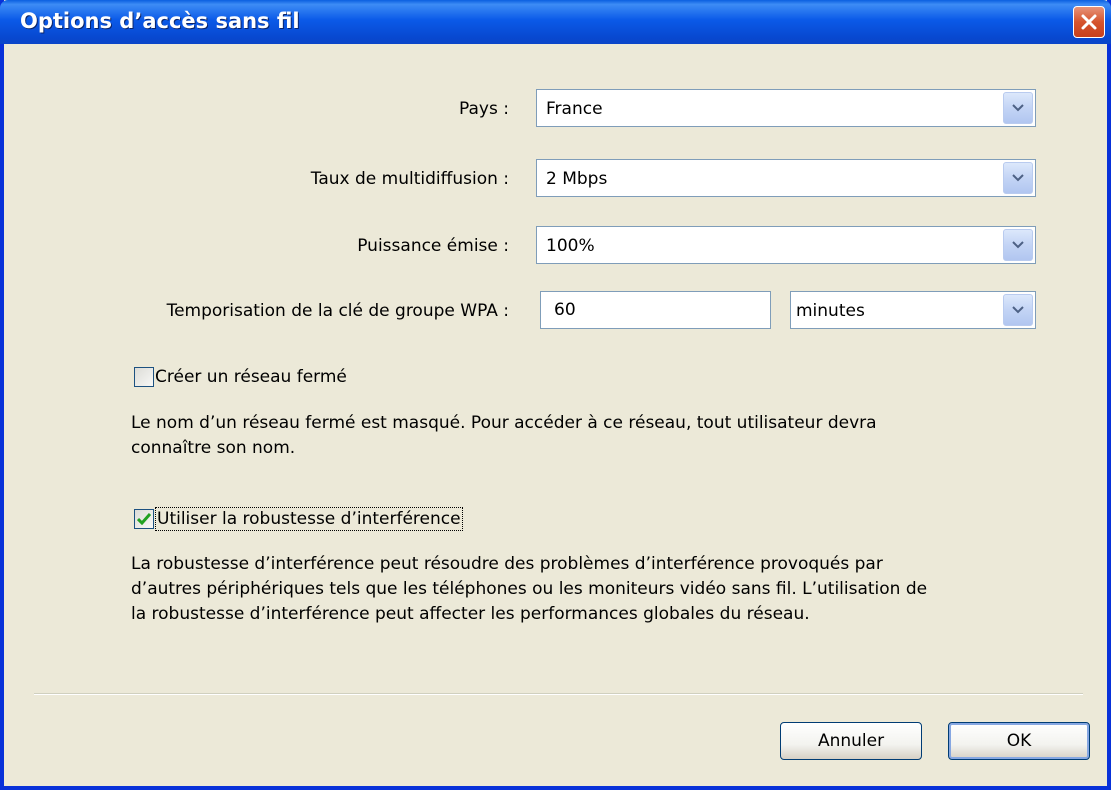 The width and height of the screenshot is (1111, 790). What do you see at coordinates (337, 311) in the screenshot?
I see `wpa-label: Temporisation de la clé de groupe WPA :` at bounding box center [337, 311].